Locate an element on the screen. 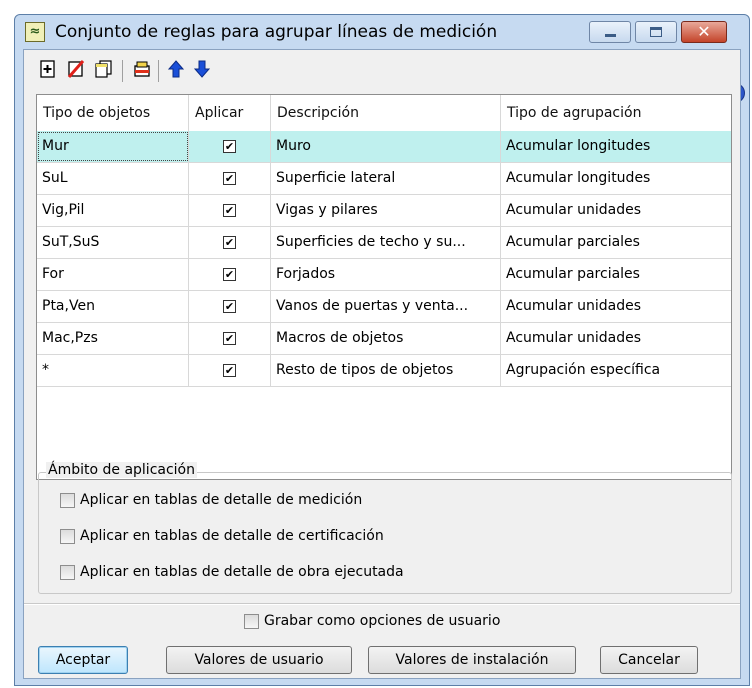 The image size is (752, 688). tipo-cell: Mac,Pzs is located at coordinates (113, 338).